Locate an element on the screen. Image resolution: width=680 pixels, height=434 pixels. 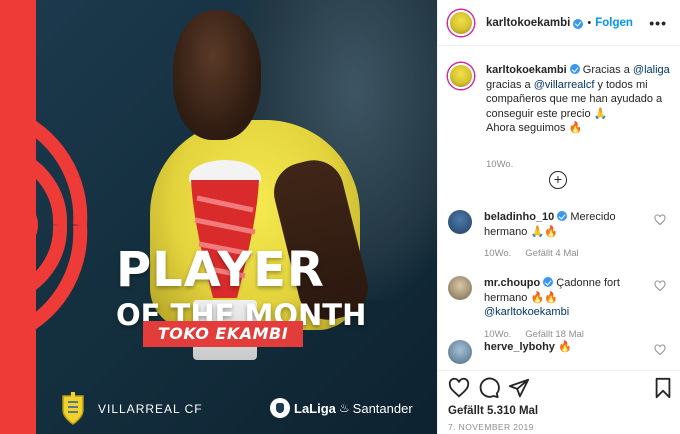
author-username: karltokoekambi is located at coordinates (528, 23).